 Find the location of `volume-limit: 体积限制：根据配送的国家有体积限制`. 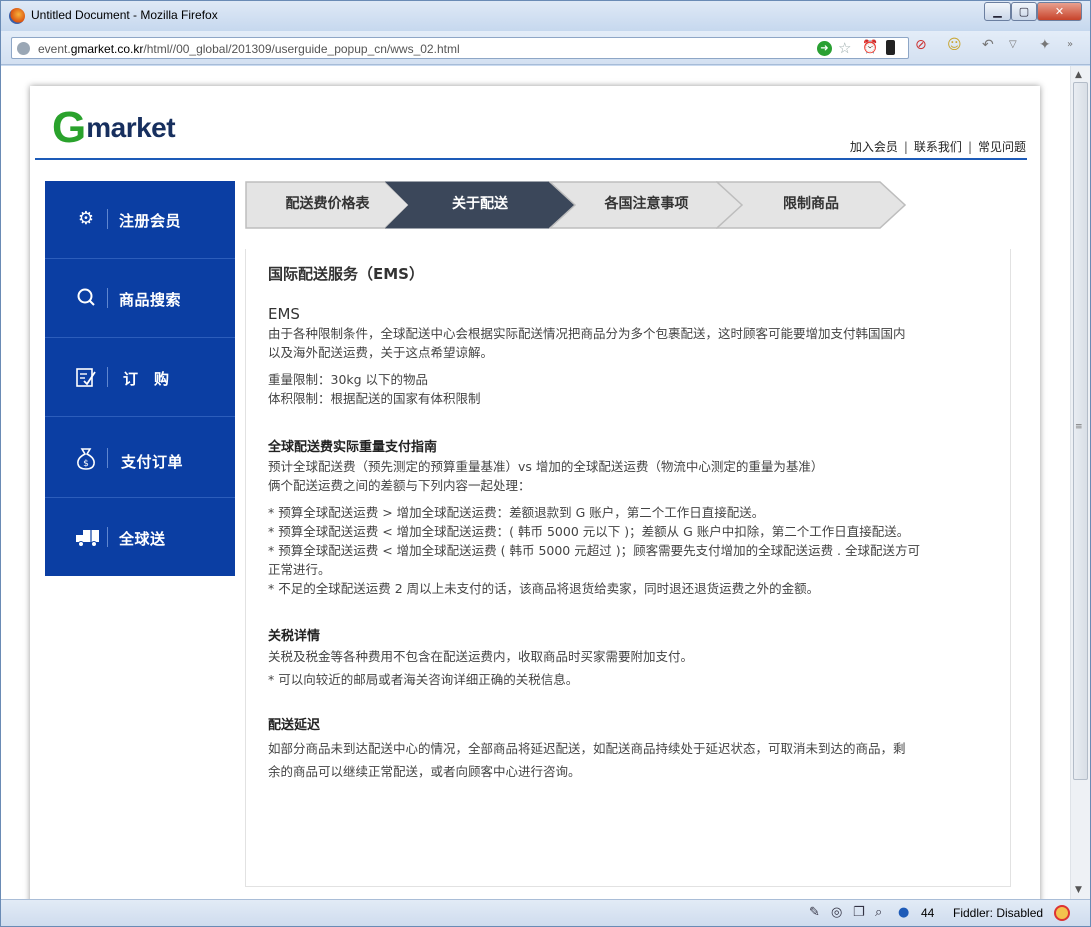

volume-limit: 体积限制：根据配送的国家有体积限制 is located at coordinates (374, 398).